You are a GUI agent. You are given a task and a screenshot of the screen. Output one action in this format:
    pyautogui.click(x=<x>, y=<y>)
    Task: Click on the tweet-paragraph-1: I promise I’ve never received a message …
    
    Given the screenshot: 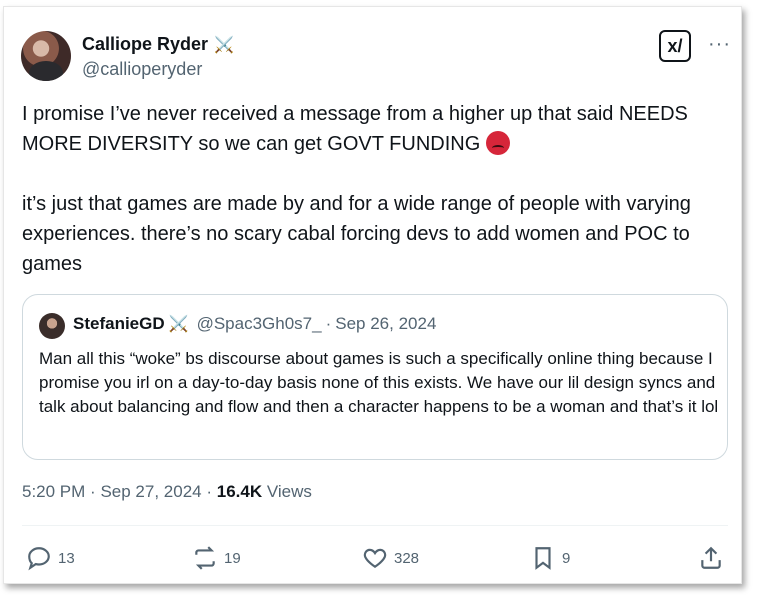 What is the action you would take?
    pyautogui.click(x=355, y=129)
    